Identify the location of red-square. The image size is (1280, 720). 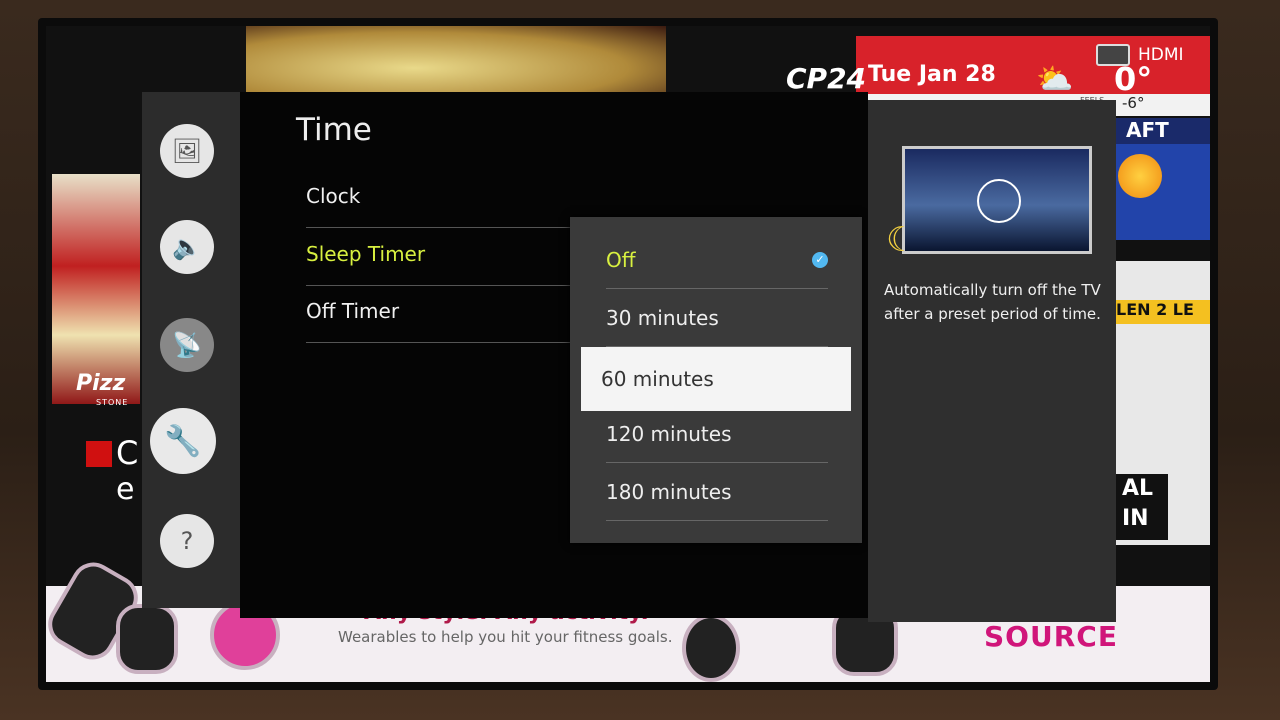
(99, 454).